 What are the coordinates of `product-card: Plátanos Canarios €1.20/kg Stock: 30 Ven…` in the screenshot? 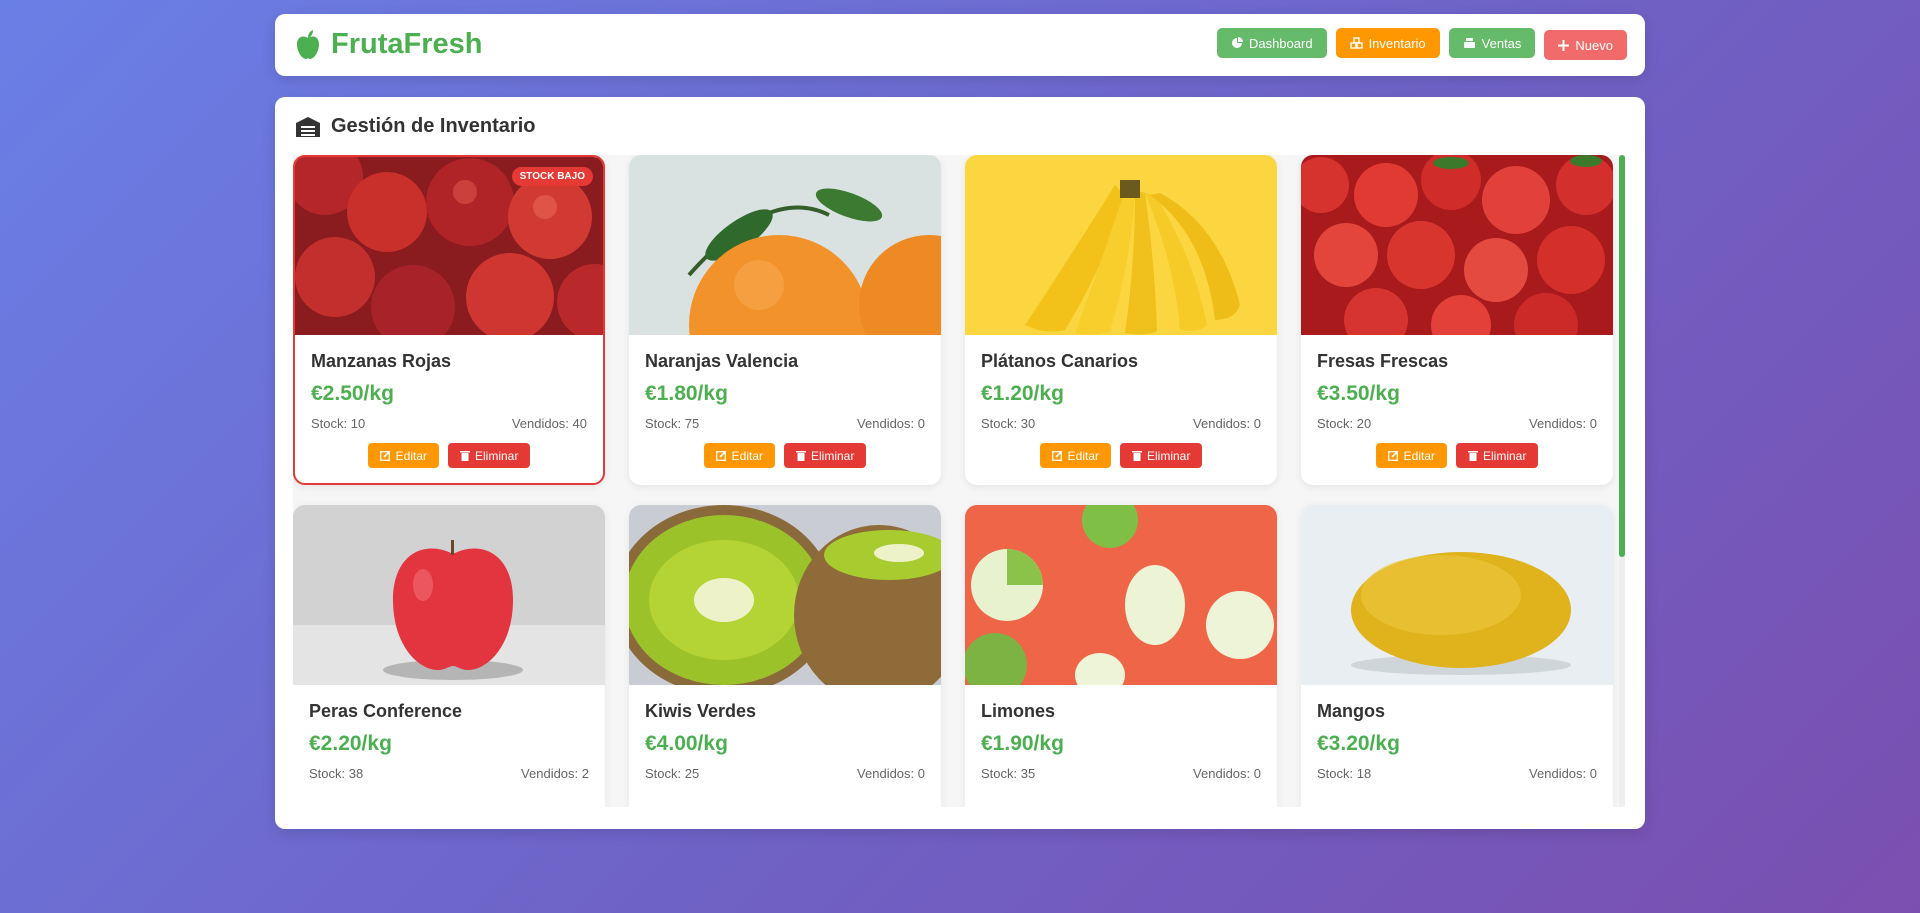 It's located at (1121, 320).